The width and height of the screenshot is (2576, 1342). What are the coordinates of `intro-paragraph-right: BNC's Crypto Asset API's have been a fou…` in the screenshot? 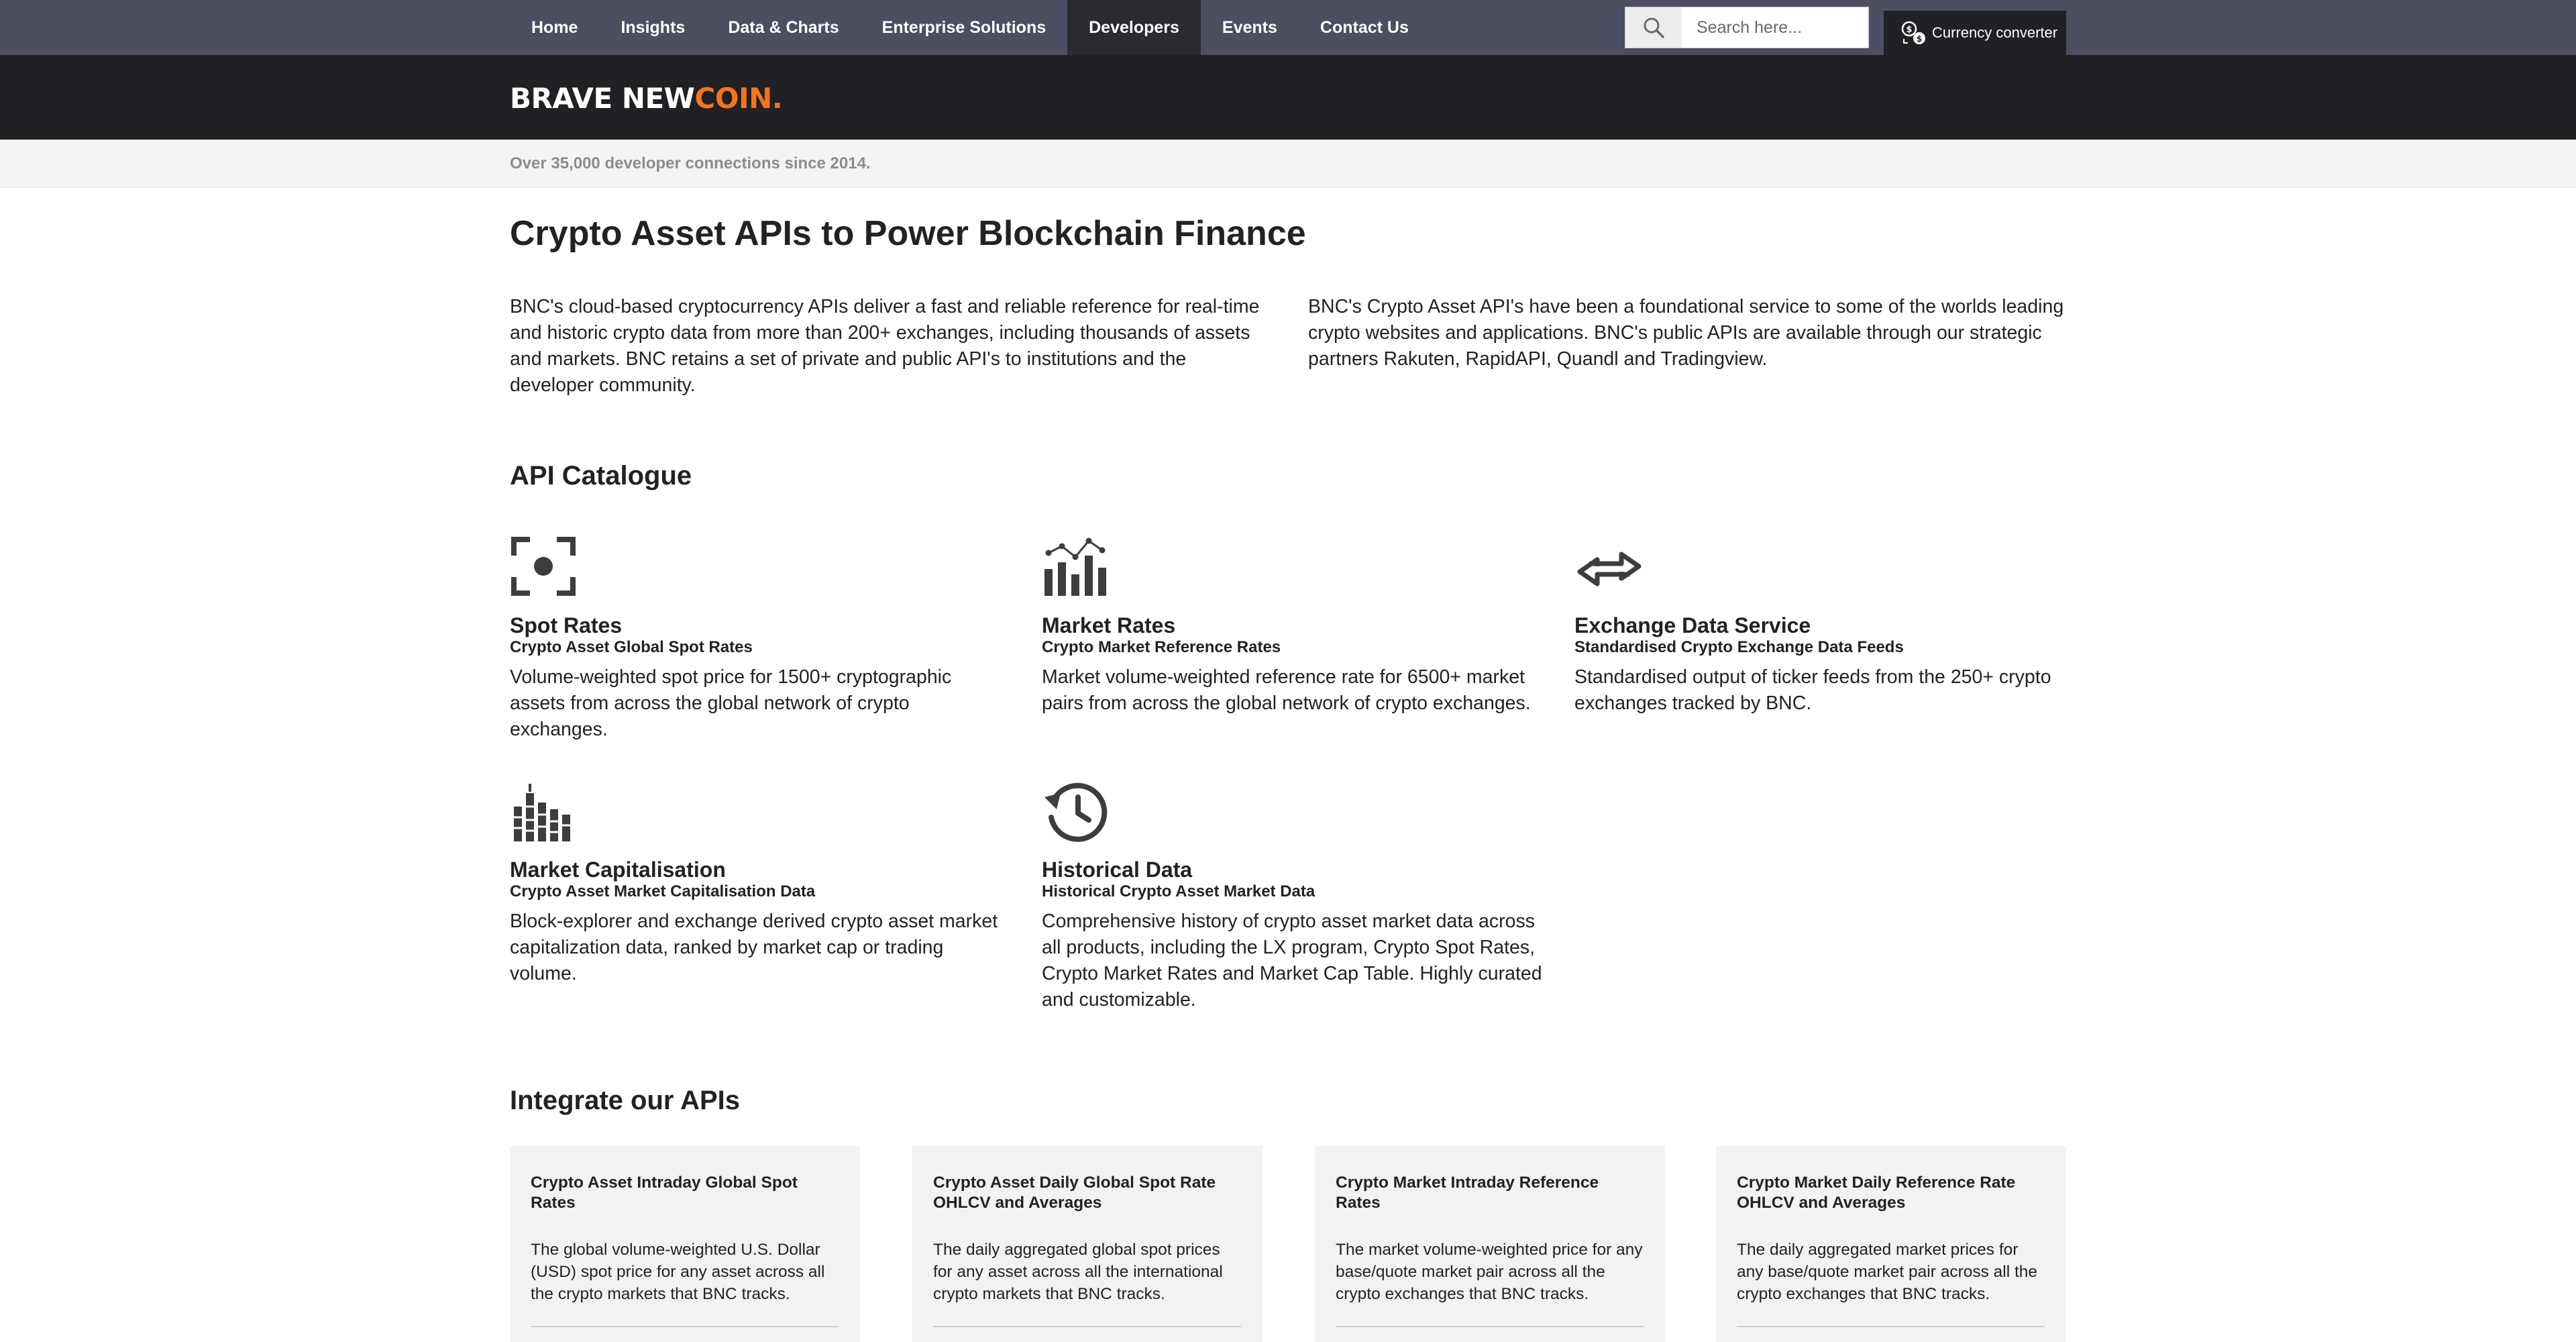 It's located at (1686, 333).